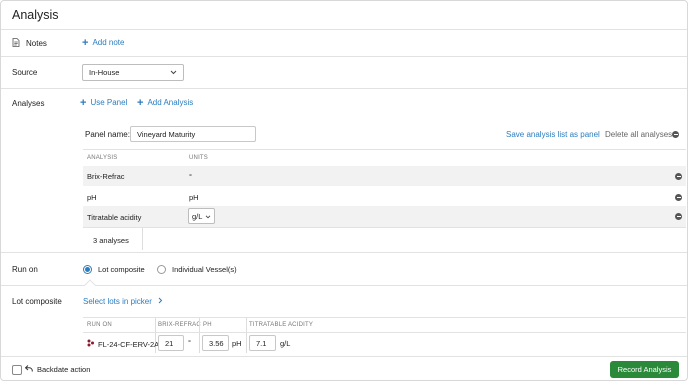  Describe the element at coordinates (25, 269) in the screenshot. I see `run-on-label: Run on` at that location.